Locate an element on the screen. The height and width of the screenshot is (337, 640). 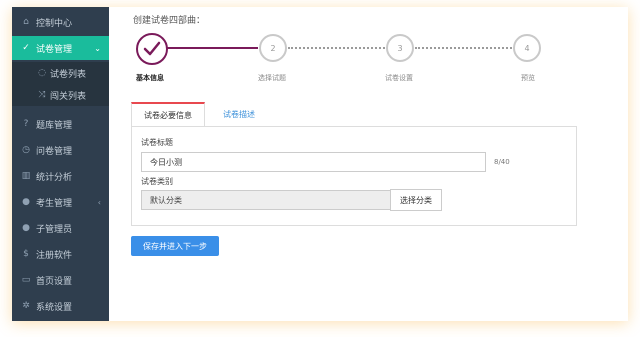
sidebar-item-candidates: ● 考生管理 ‹ is located at coordinates (60, 202).